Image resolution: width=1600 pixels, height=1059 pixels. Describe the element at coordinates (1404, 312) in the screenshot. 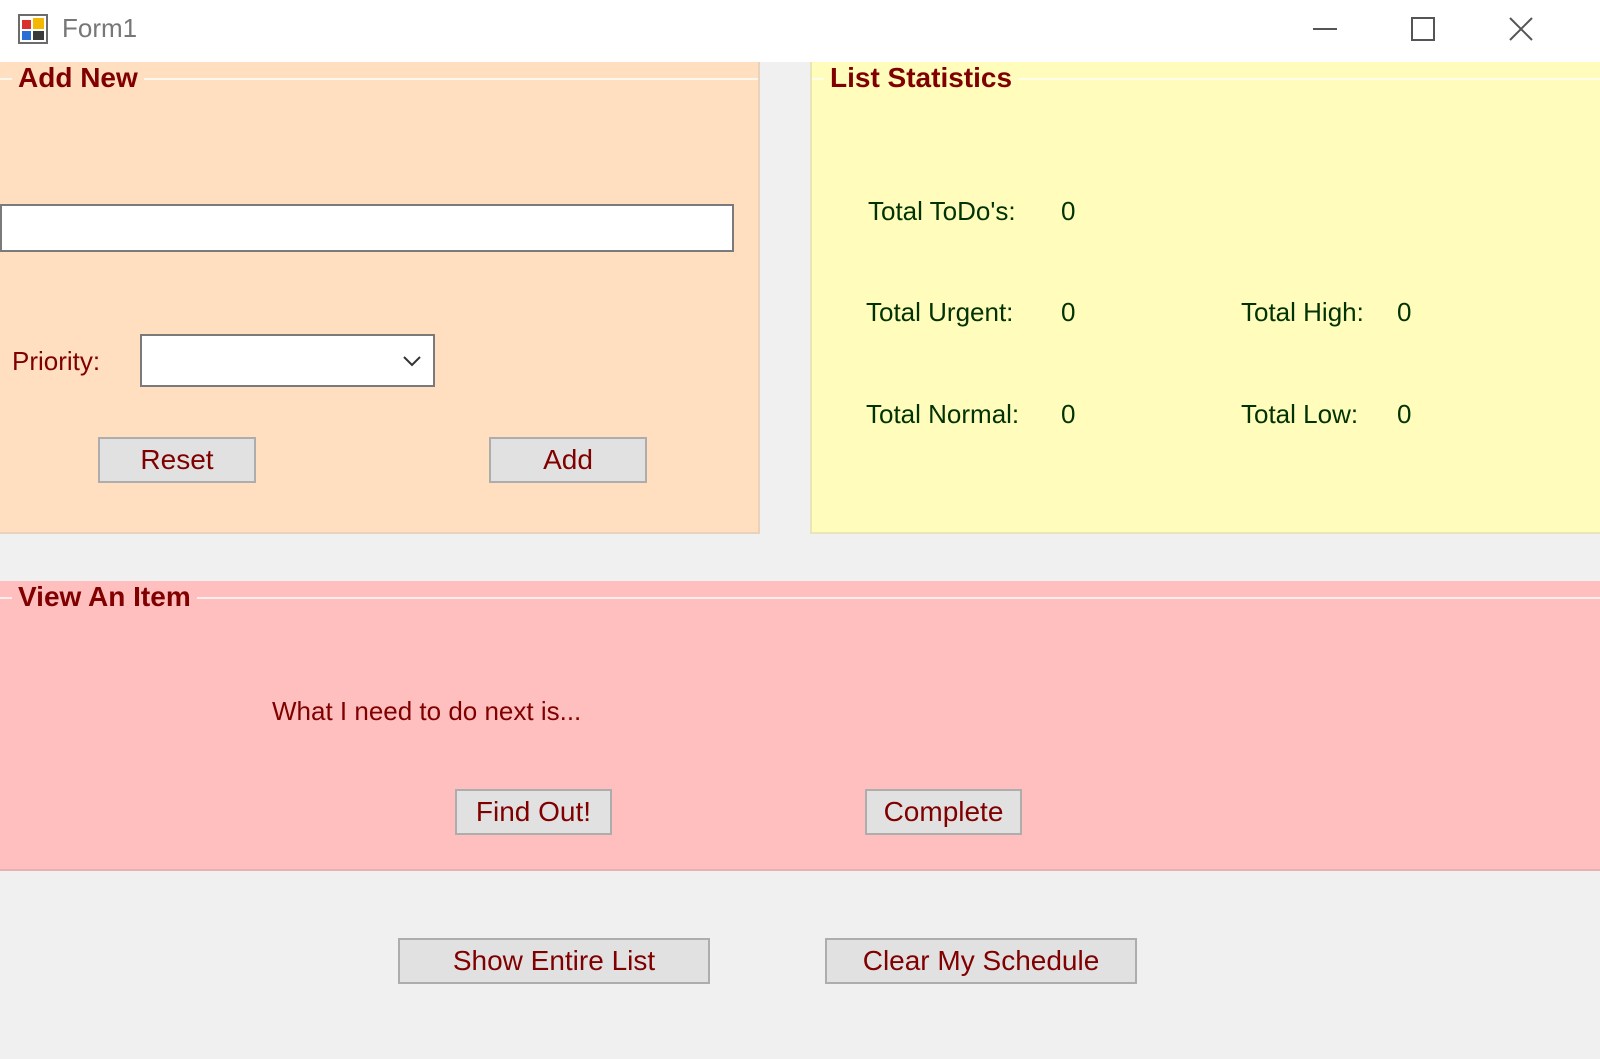

I see `total-high-value: 0` at that location.